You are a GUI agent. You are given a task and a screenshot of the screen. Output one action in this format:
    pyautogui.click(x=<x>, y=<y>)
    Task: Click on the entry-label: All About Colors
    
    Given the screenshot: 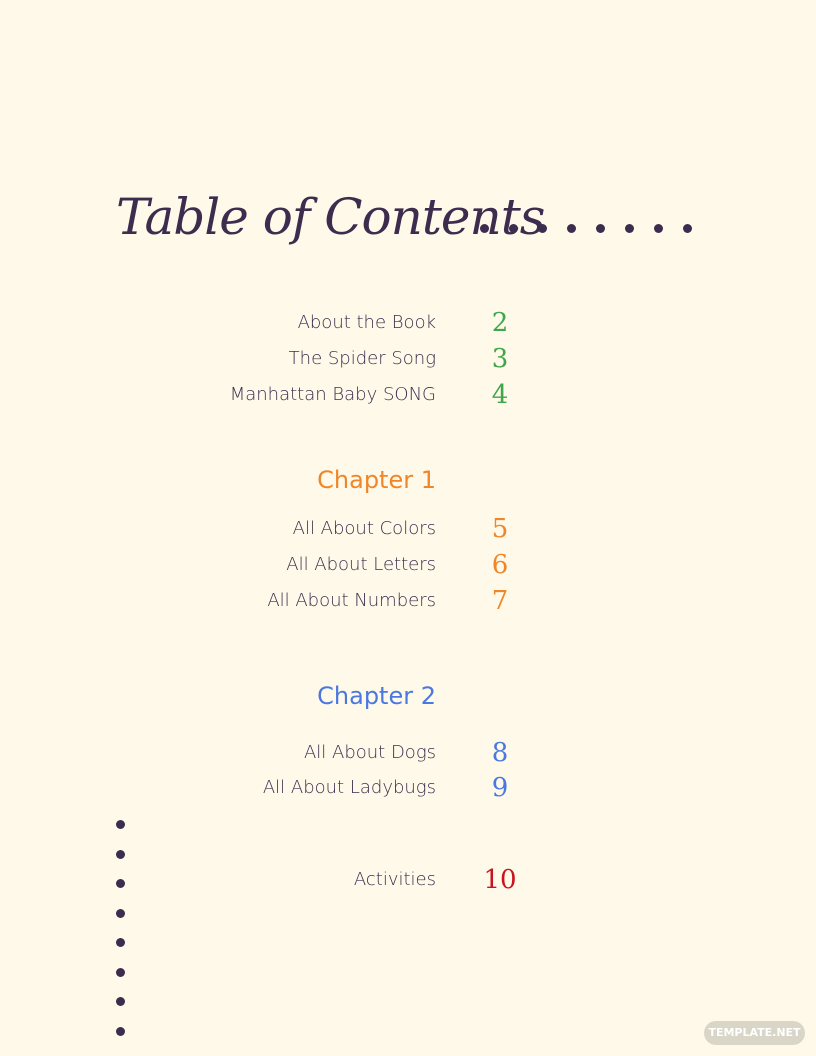 What is the action you would take?
    pyautogui.click(x=364, y=528)
    